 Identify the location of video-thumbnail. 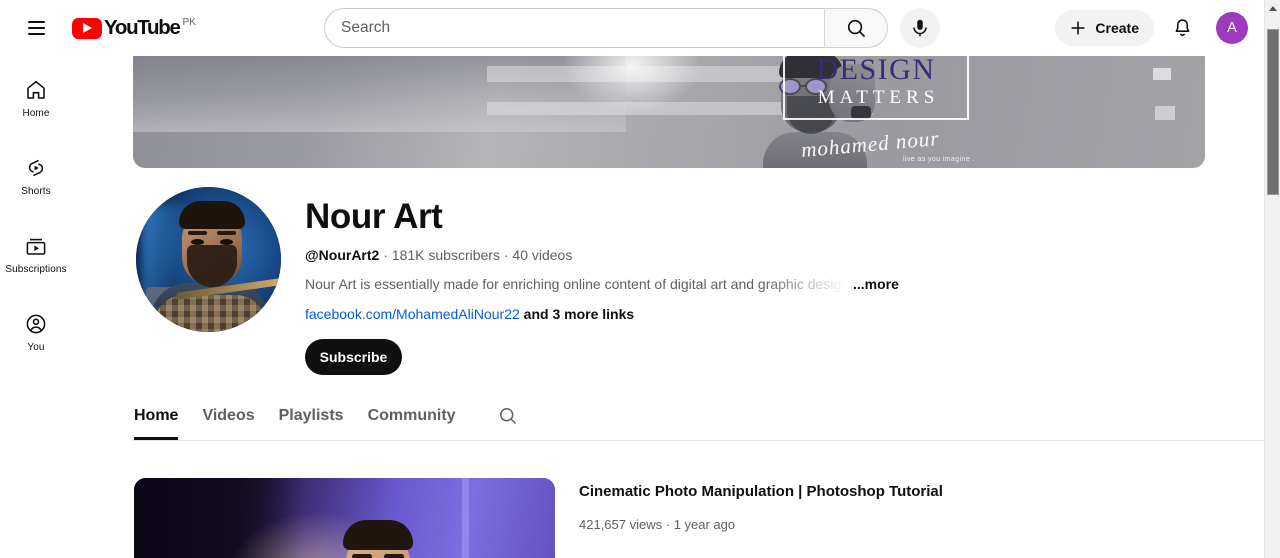
(344, 518).